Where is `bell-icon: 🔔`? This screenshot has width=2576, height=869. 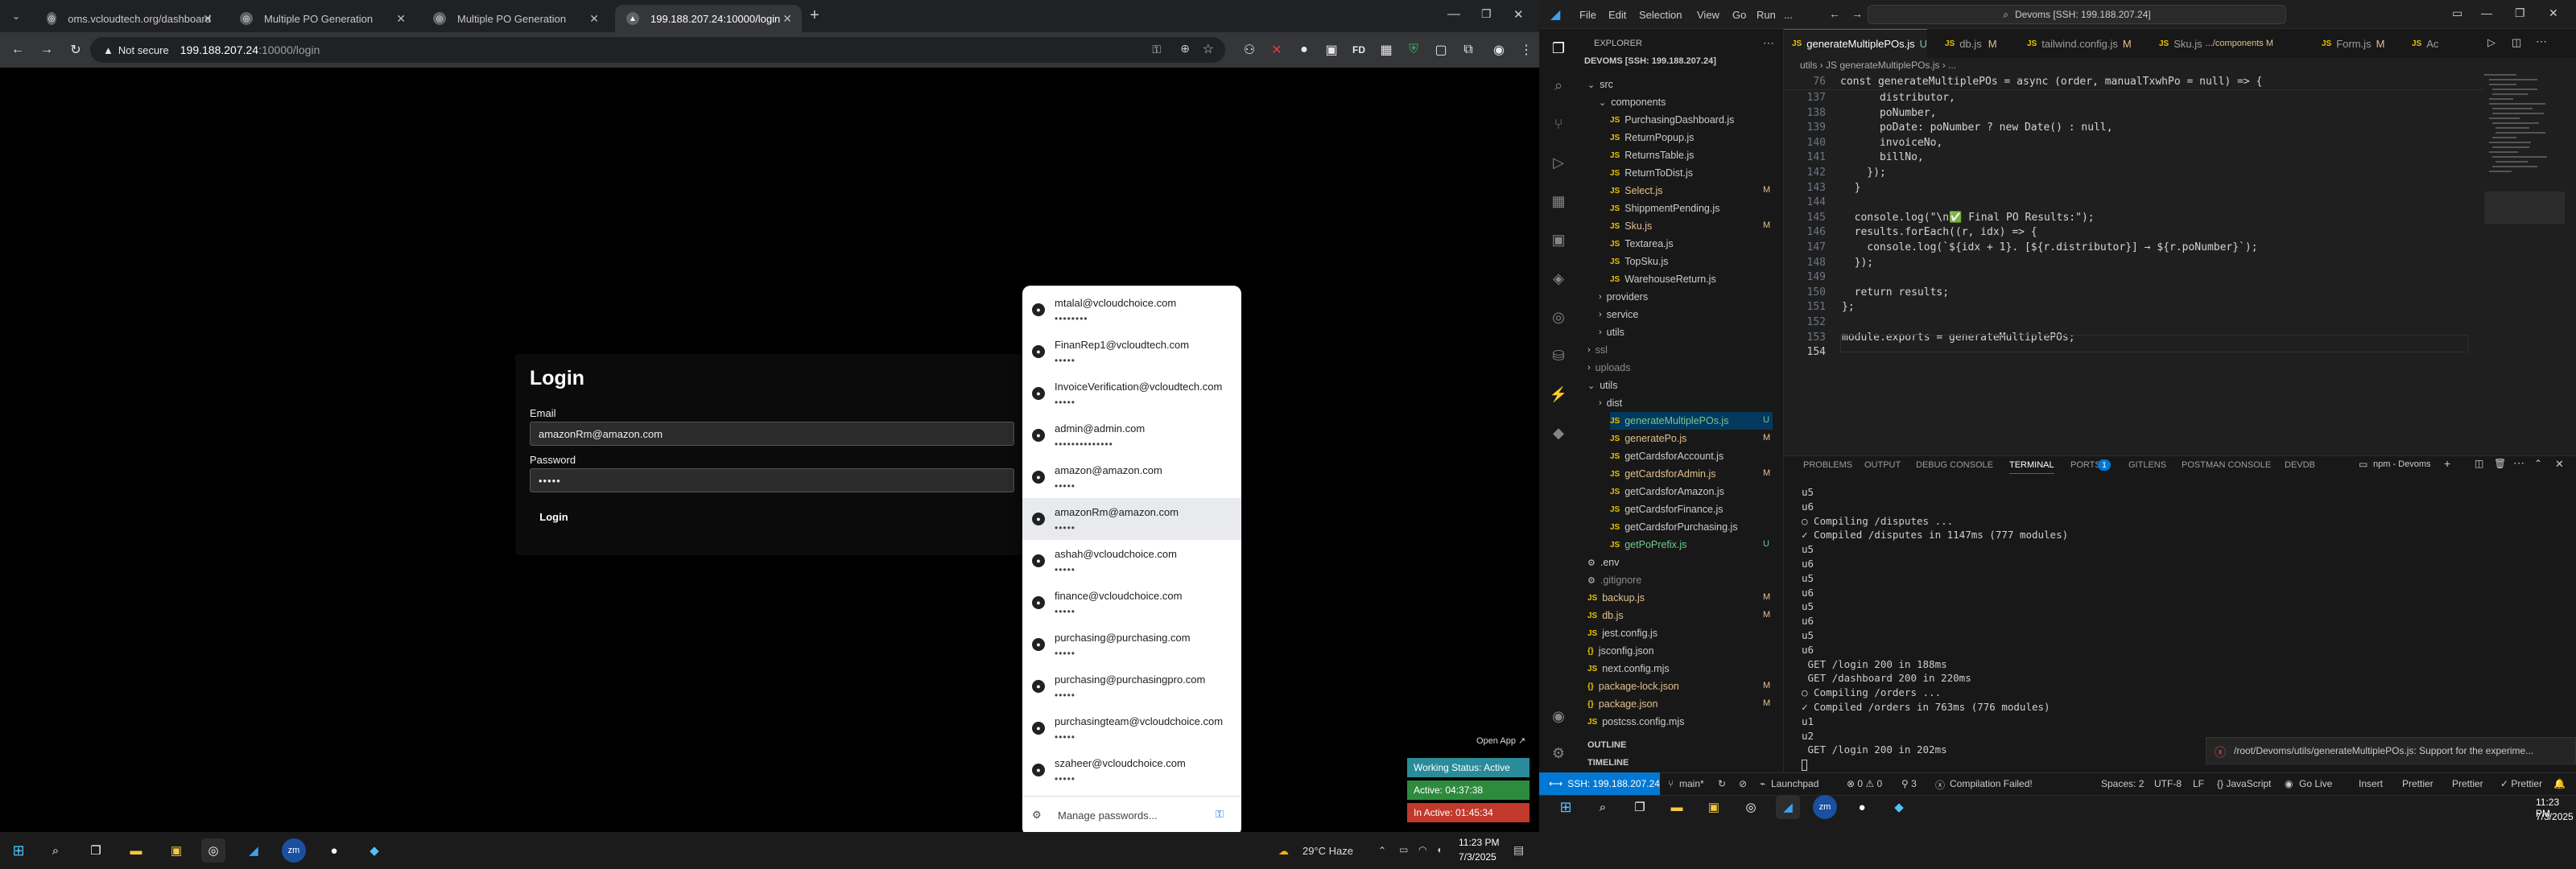
bell-icon: 🔔 is located at coordinates (2559, 783).